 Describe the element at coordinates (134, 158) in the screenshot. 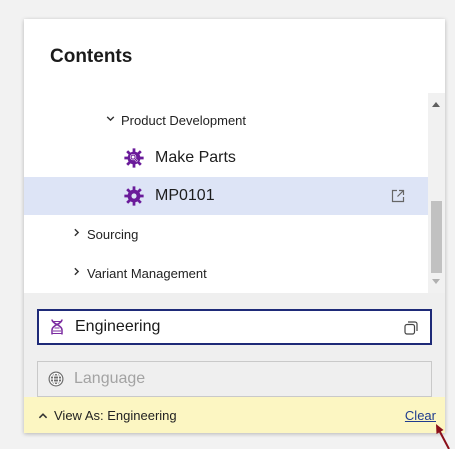

I see `gear-search-icon` at that location.